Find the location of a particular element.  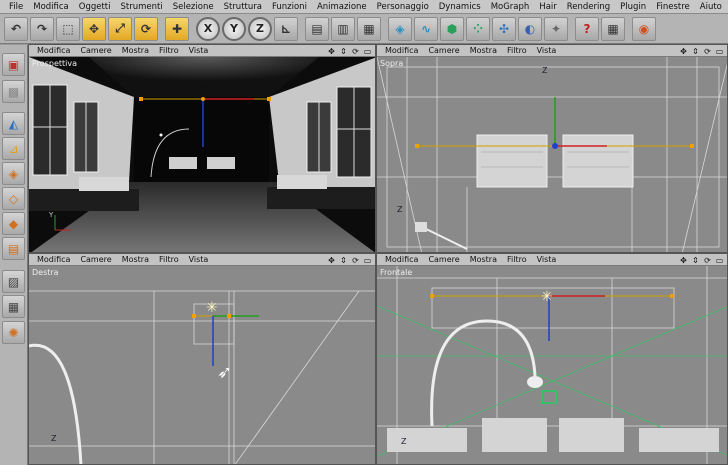

nurbs-icon: ⬢ is located at coordinates (452, 28).